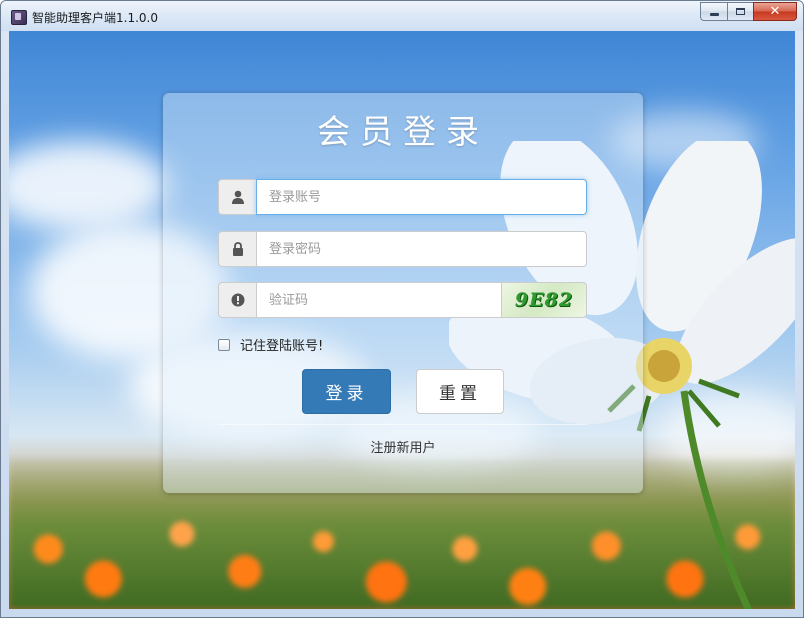 The width and height of the screenshot is (804, 618). I want to click on captcha-image: 9E82, so click(544, 300).